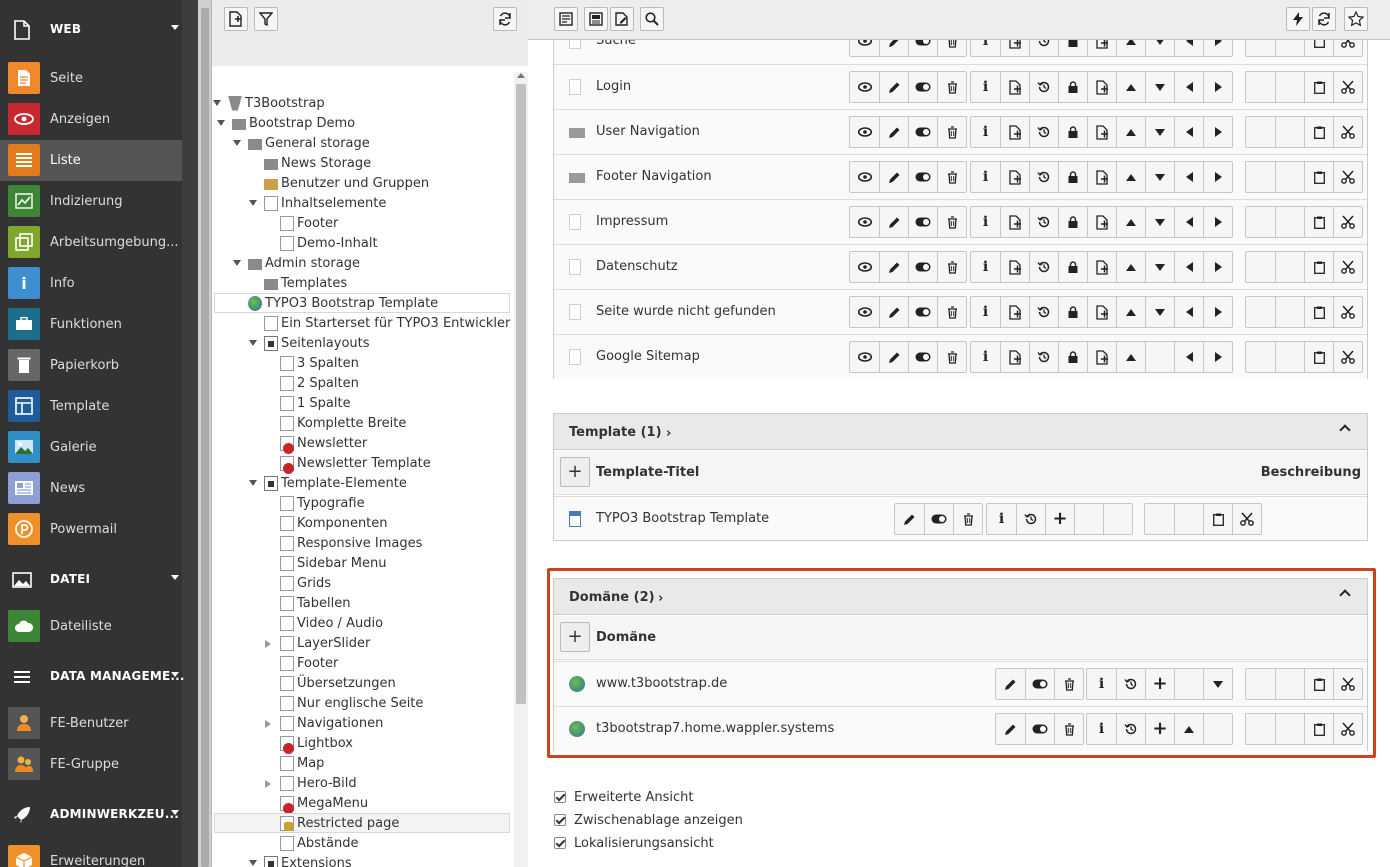 Image resolution: width=1390 pixels, height=867 pixels. What do you see at coordinates (648, 131) in the screenshot?
I see `page-title: User Navigation` at bounding box center [648, 131].